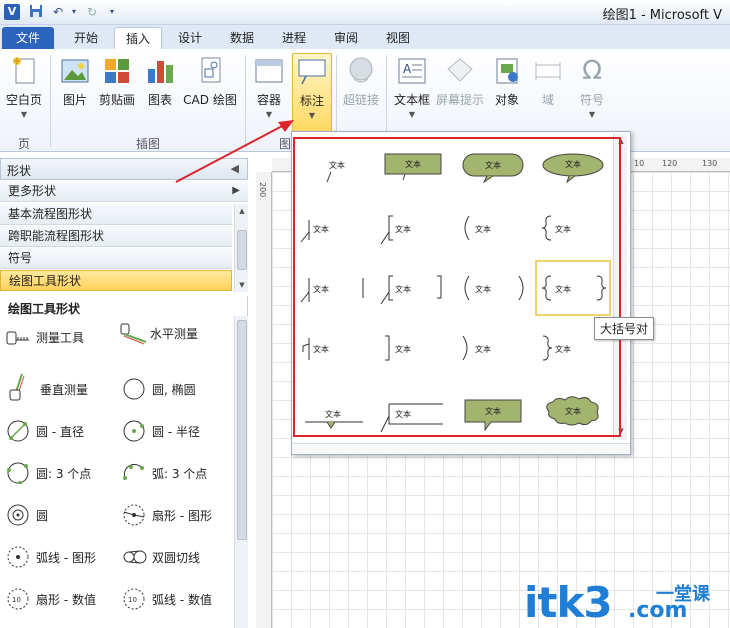  Describe the element at coordinates (658, 610) in the screenshot. I see `watermark-domain: .com` at that location.